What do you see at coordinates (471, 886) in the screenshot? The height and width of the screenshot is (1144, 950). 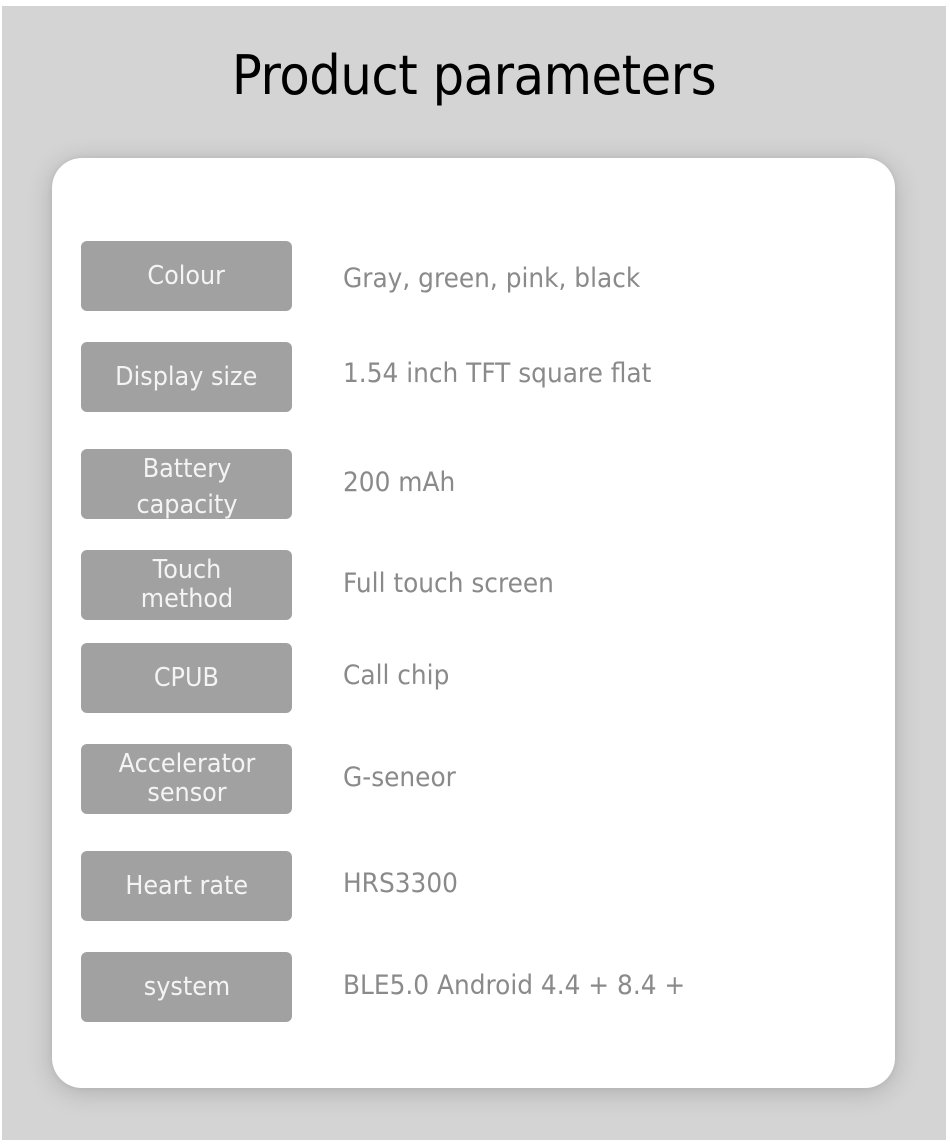 I see `parameter-row-heart-rate: Heart rate HRS3300` at bounding box center [471, 886].